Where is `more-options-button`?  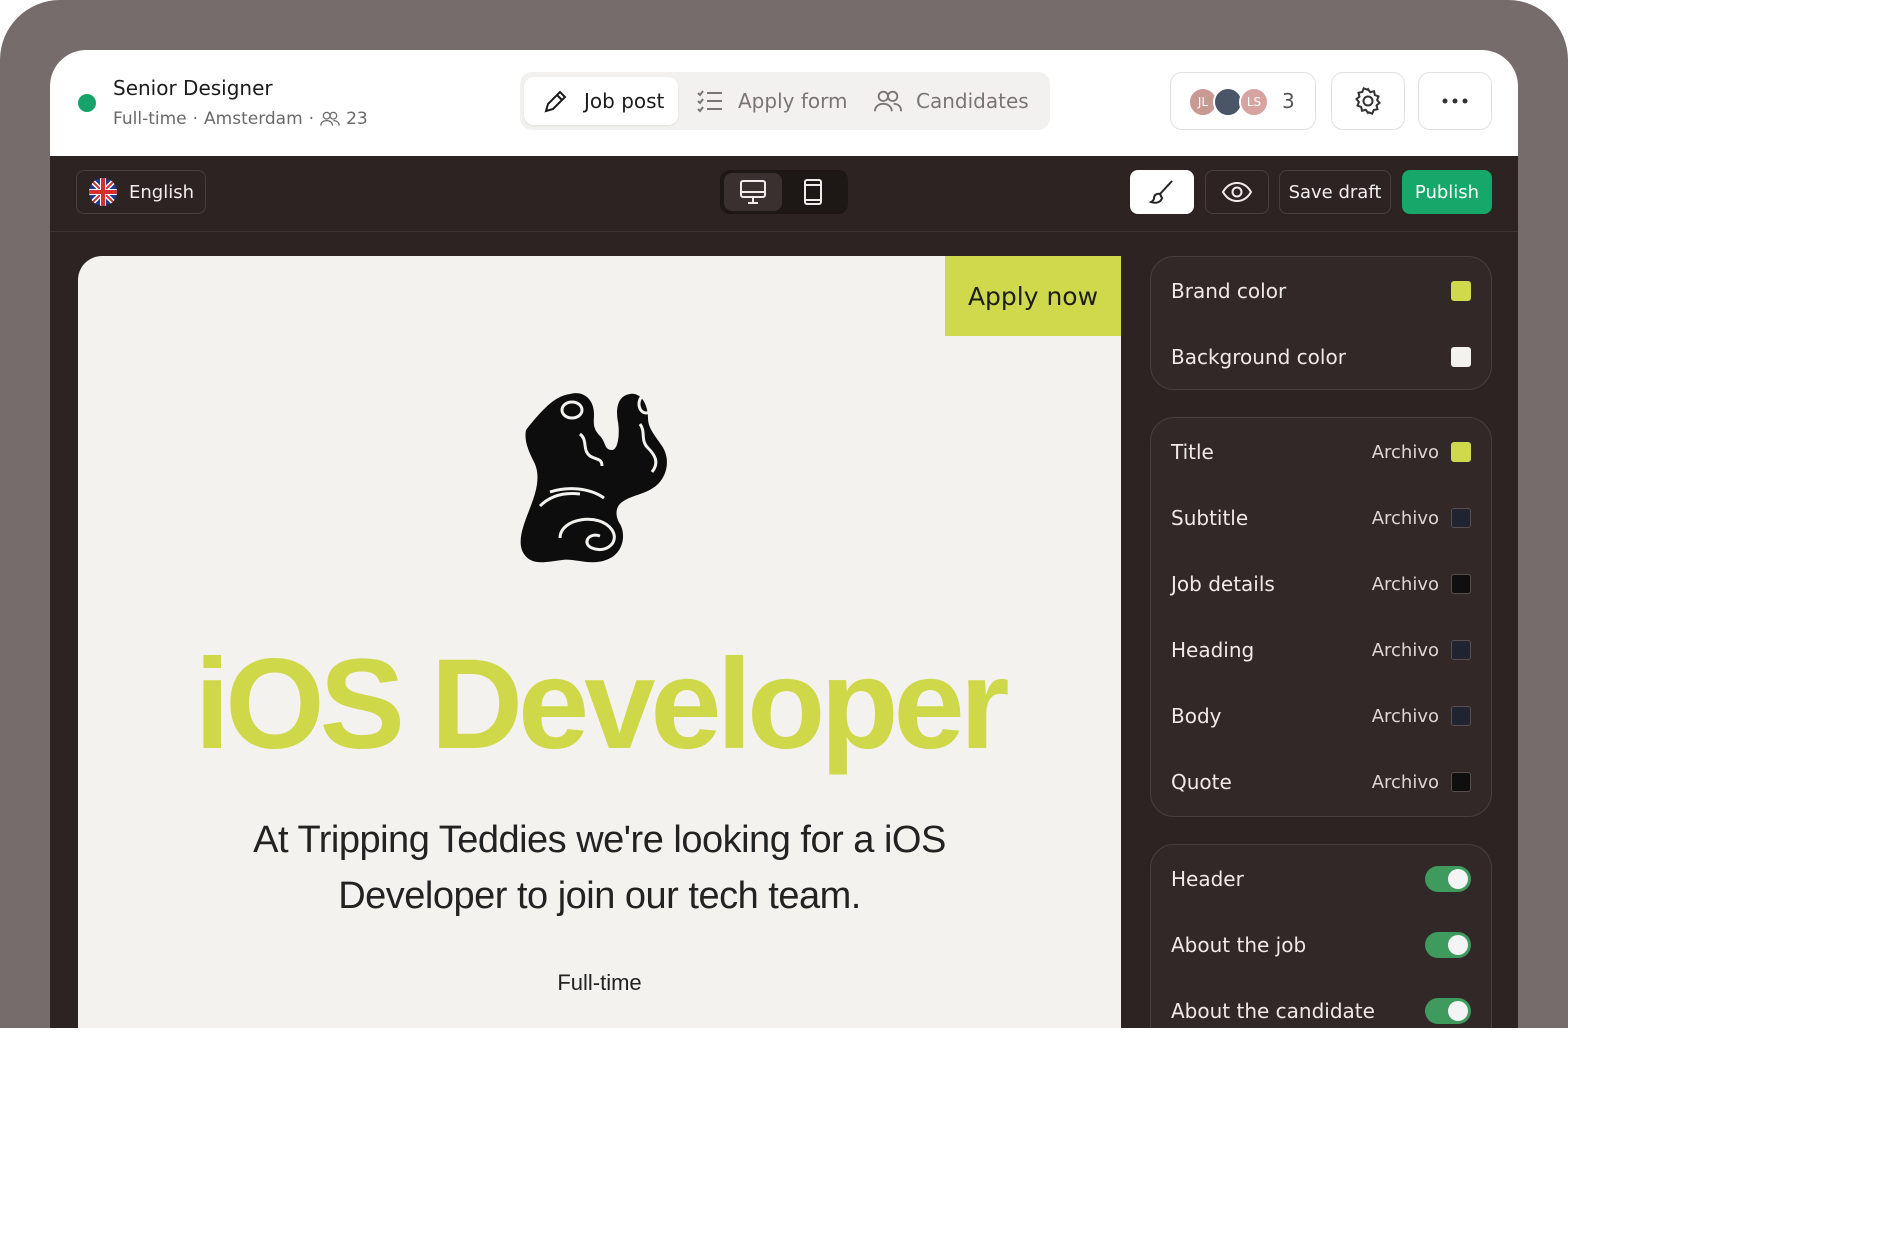
more-options-button is located at coordinates (1455, 101).